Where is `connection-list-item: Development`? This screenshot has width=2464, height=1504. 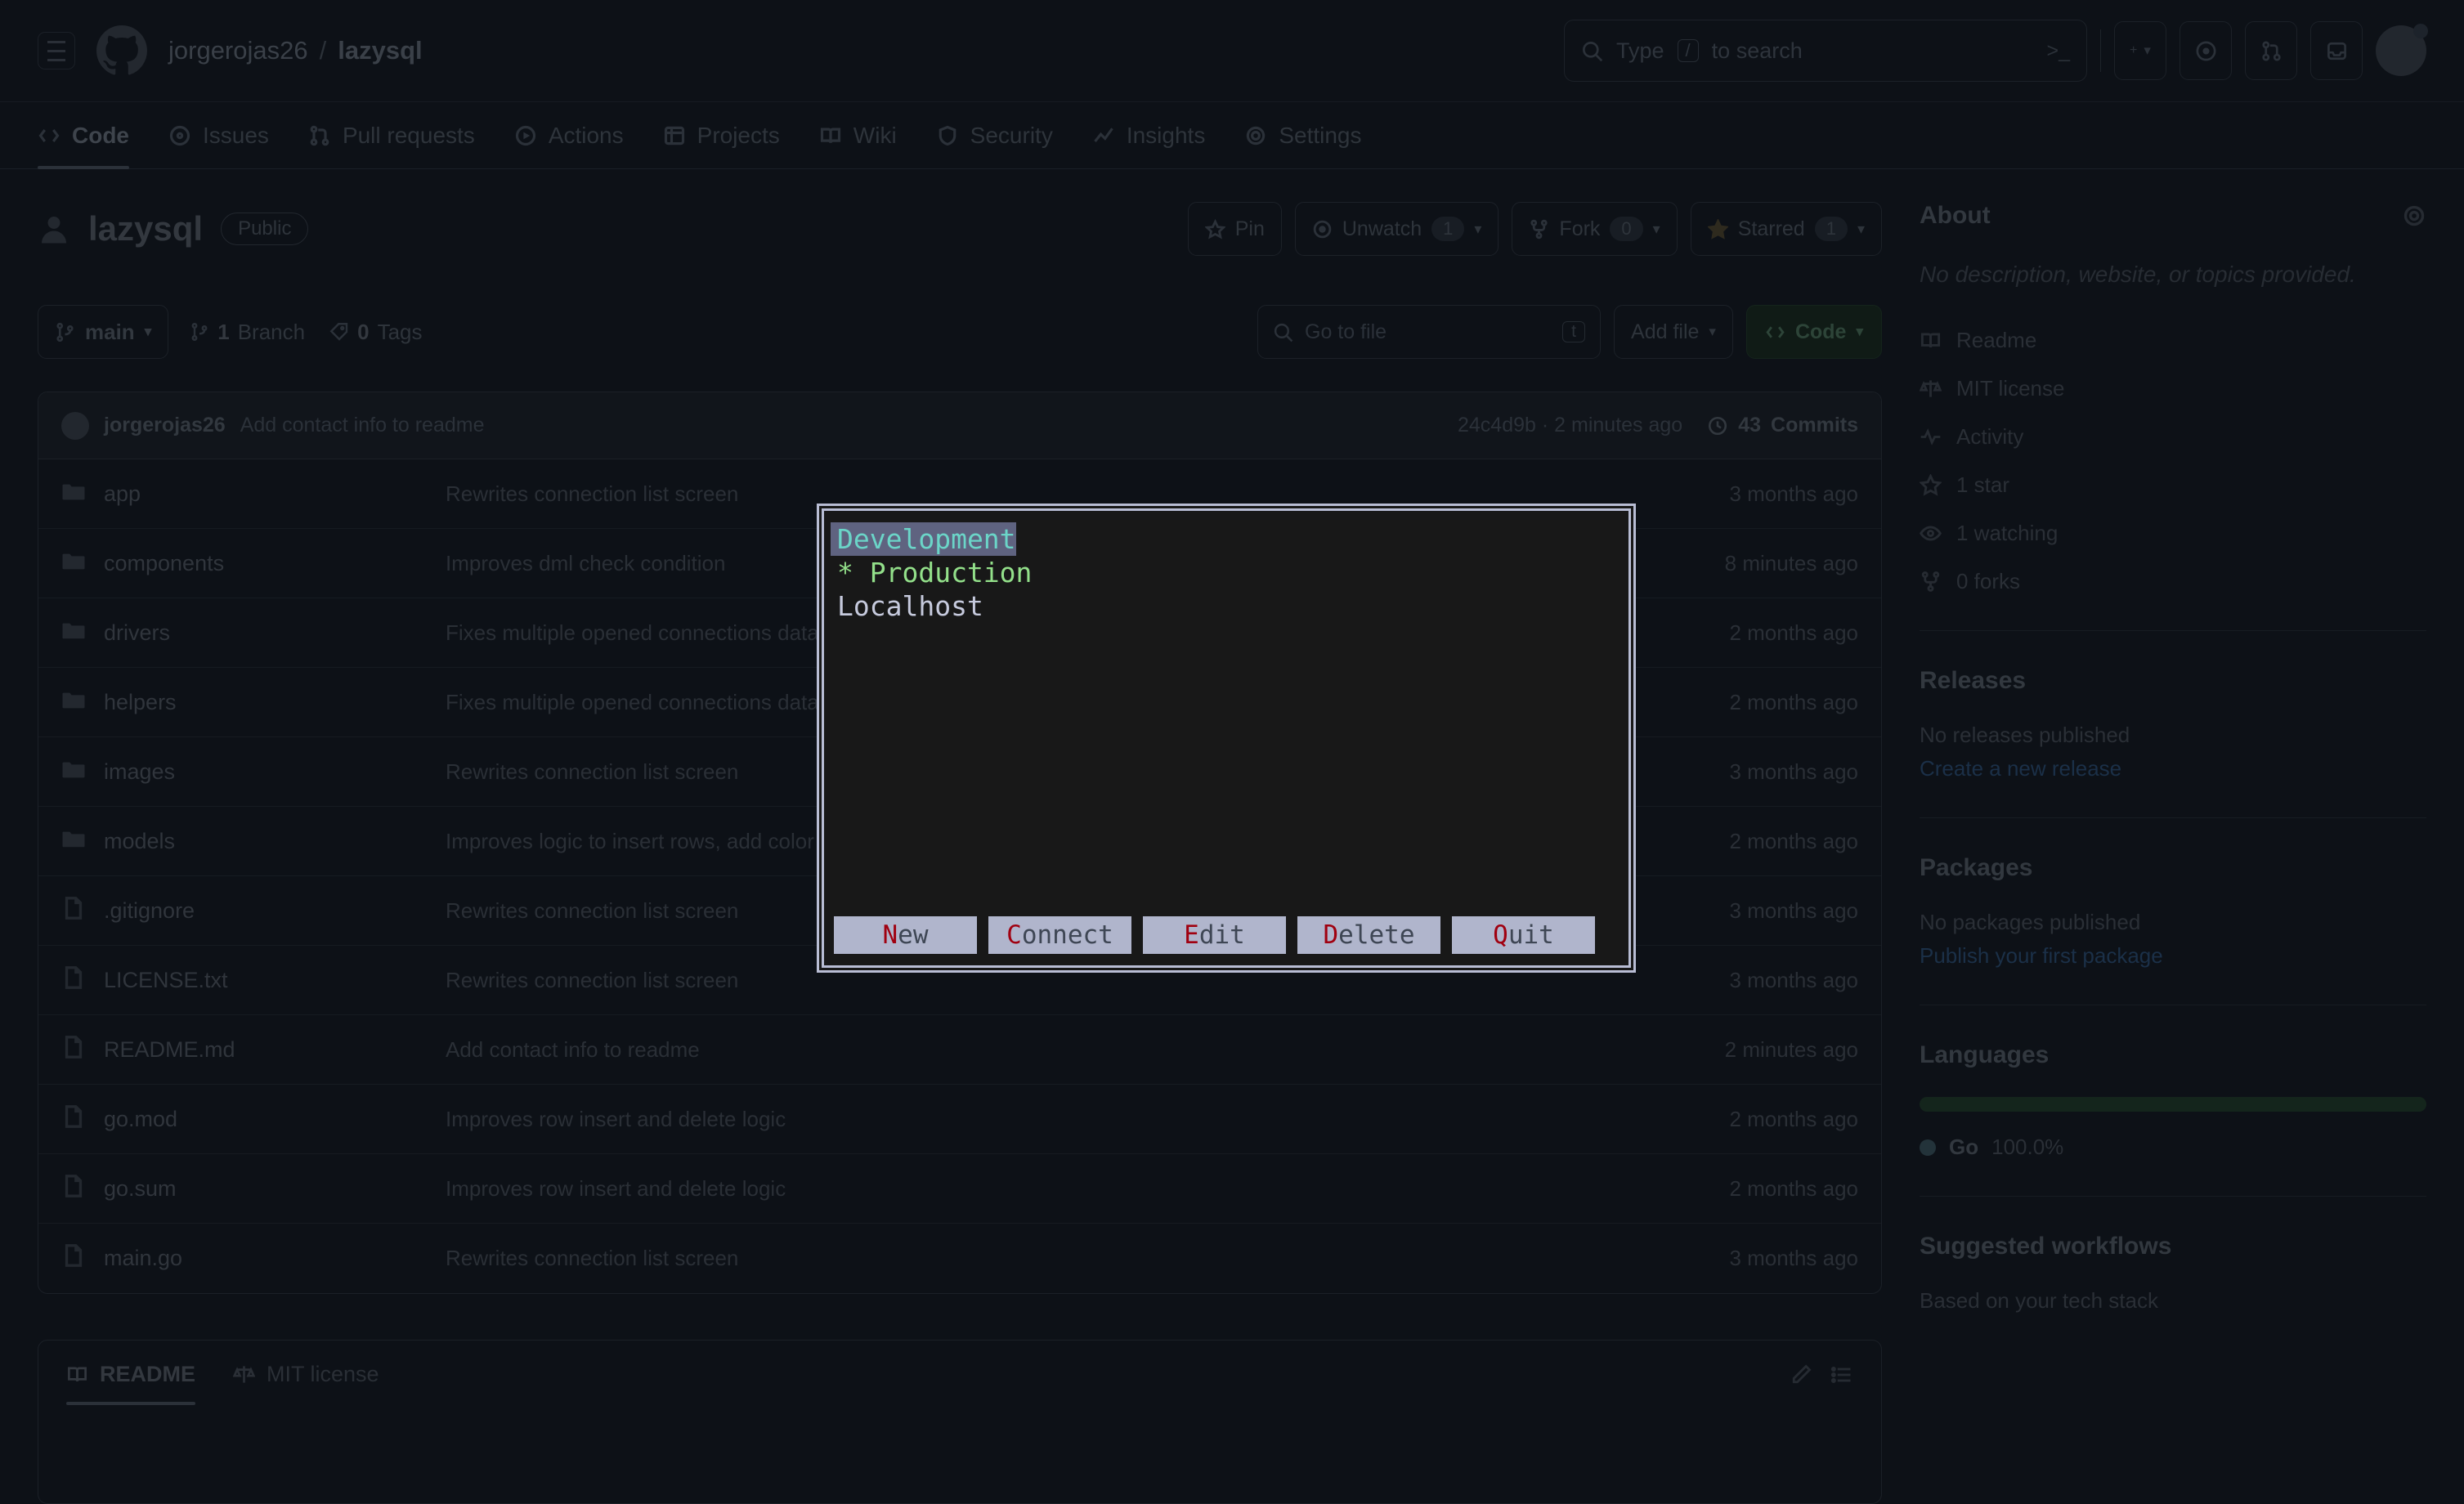
connection-list-item: Development is located at coordinates (1226, 539).